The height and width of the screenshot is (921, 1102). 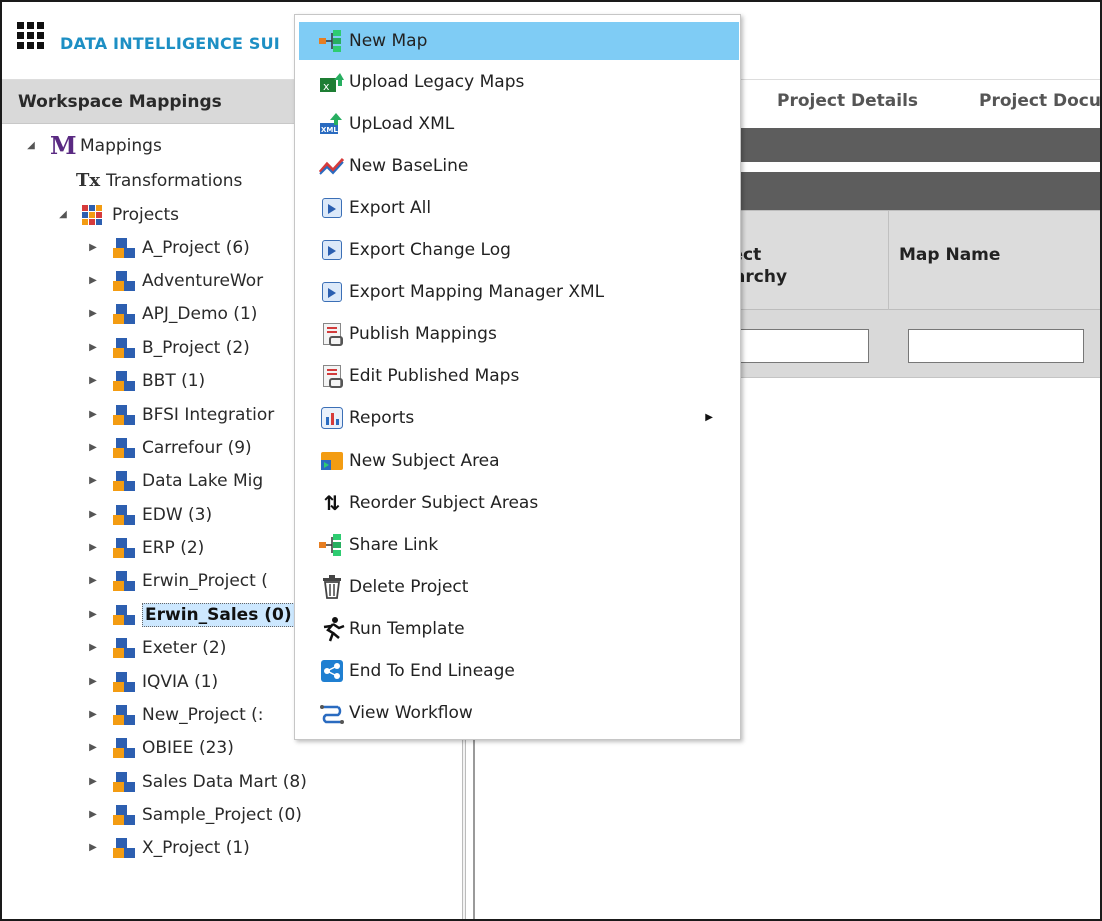 I want to click on transformations-icon: Tx, so click(x=88, y=180).